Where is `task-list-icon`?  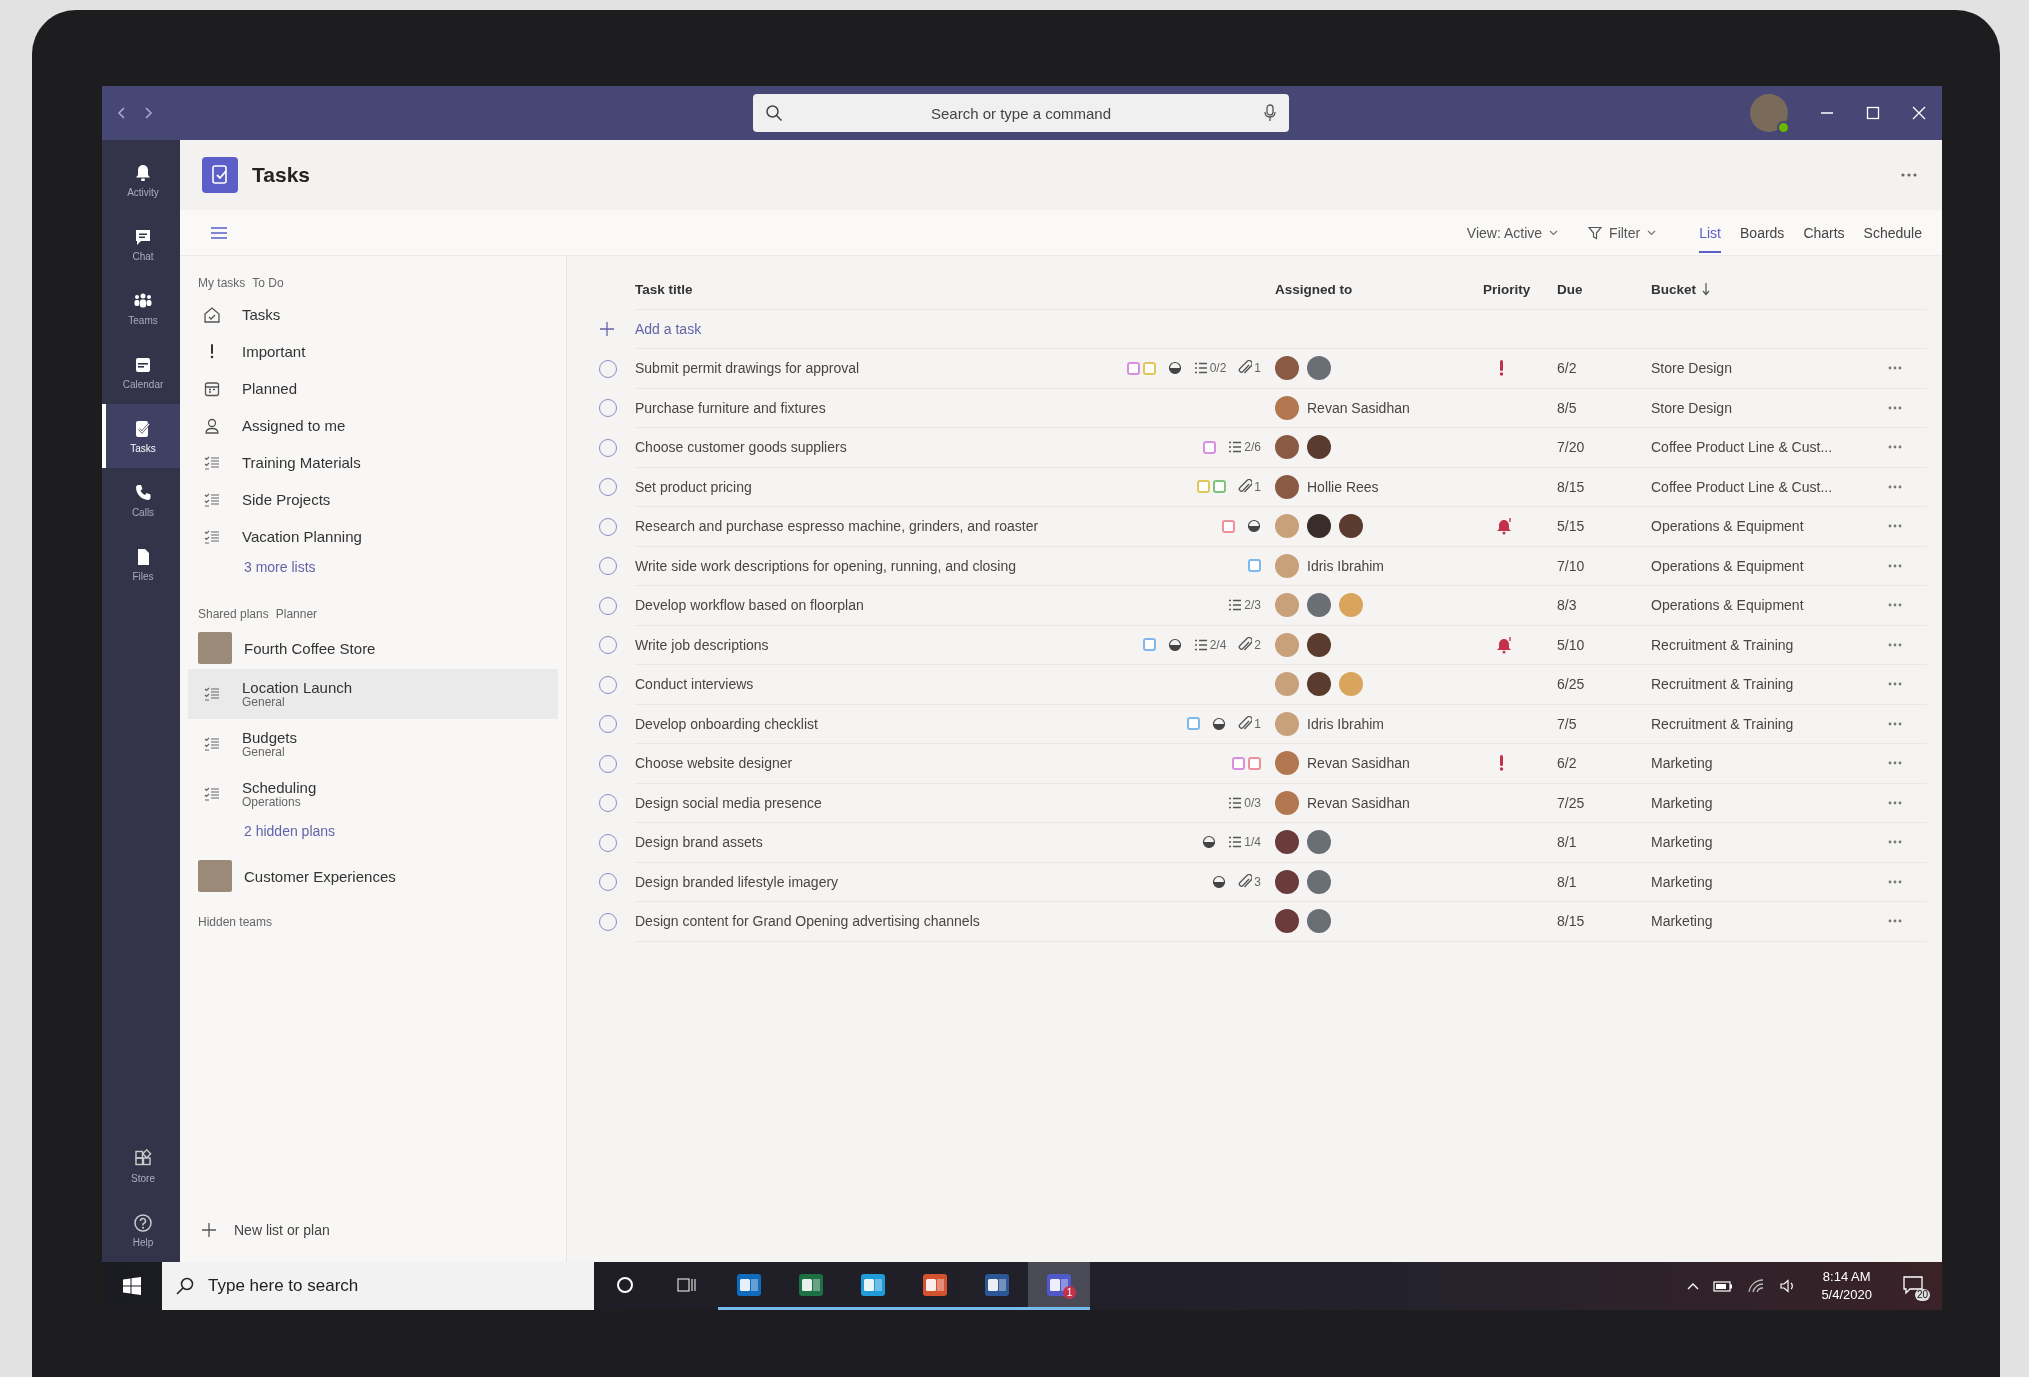 task-list-icon is located at coordinates (143, 428).